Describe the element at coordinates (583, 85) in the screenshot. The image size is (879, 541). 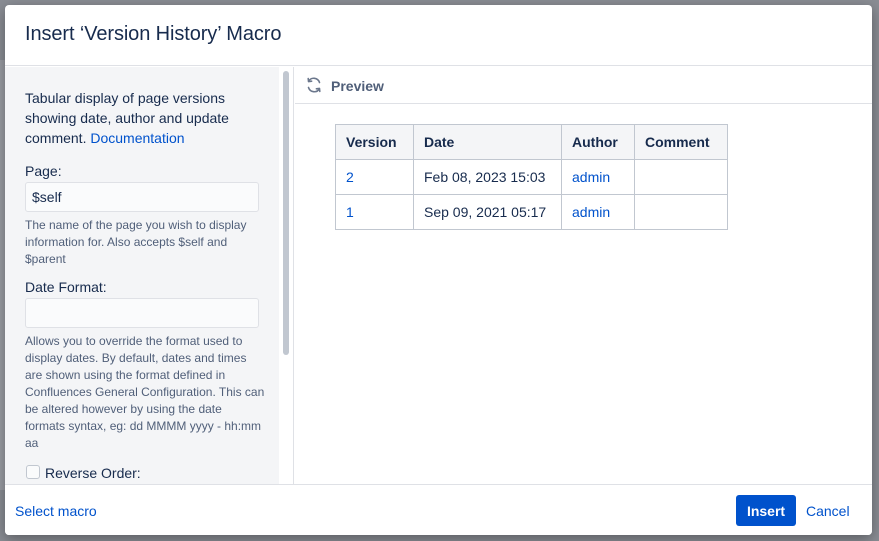
I see `preview-bar: Preview` at that location.